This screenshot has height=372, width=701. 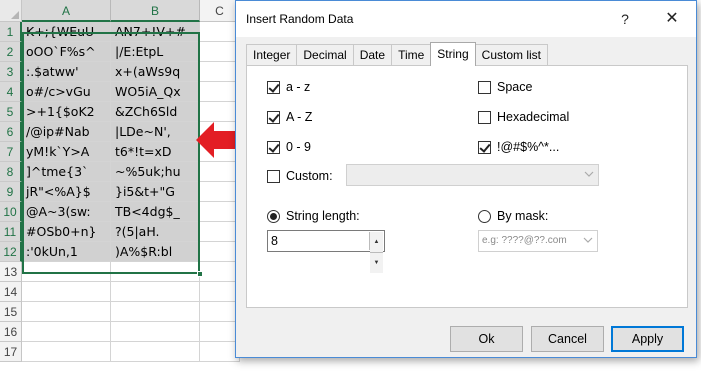 What do you see at coordinates (647, 339) in the screenshot?
I see `apply-button: Apply` at bounding box center [647, 339].